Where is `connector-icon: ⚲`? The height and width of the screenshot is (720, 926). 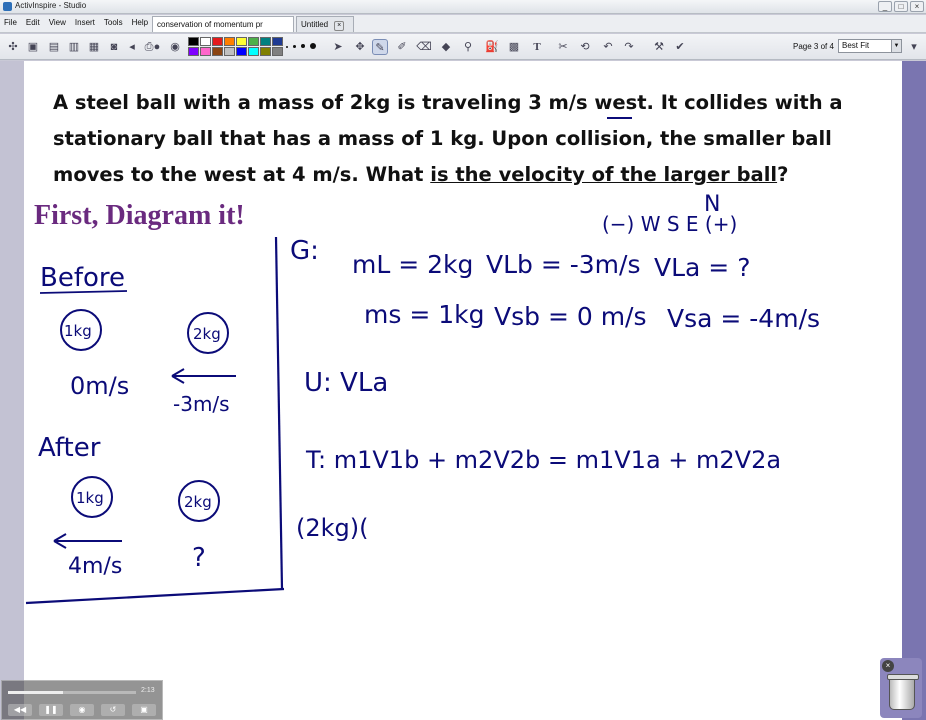 connector-icon: ⚲ is located at coordinates (468, 47).